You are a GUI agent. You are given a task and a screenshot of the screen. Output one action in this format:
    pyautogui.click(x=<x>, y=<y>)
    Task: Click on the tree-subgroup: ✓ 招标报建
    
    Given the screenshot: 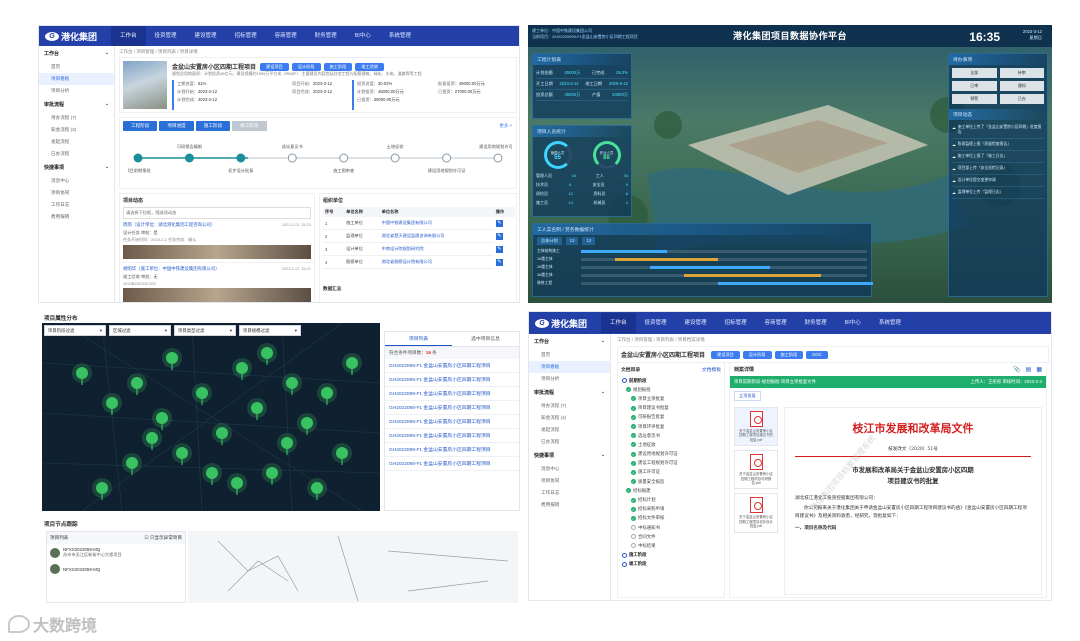 What is the action you would take?
    pyautogui.click(x=671, y=490)
    